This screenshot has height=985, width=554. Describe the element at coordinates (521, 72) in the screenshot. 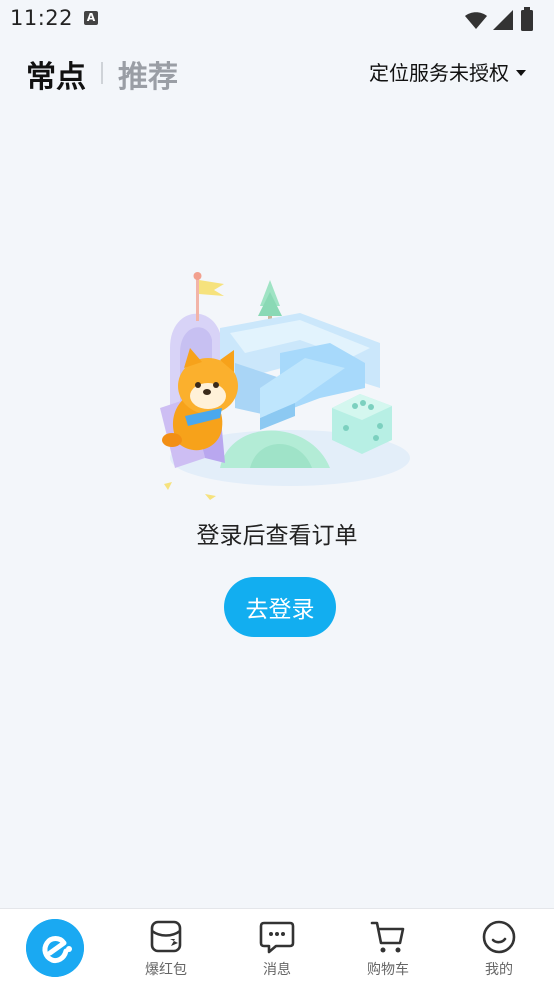

I see `caret-down-icon` at that location.